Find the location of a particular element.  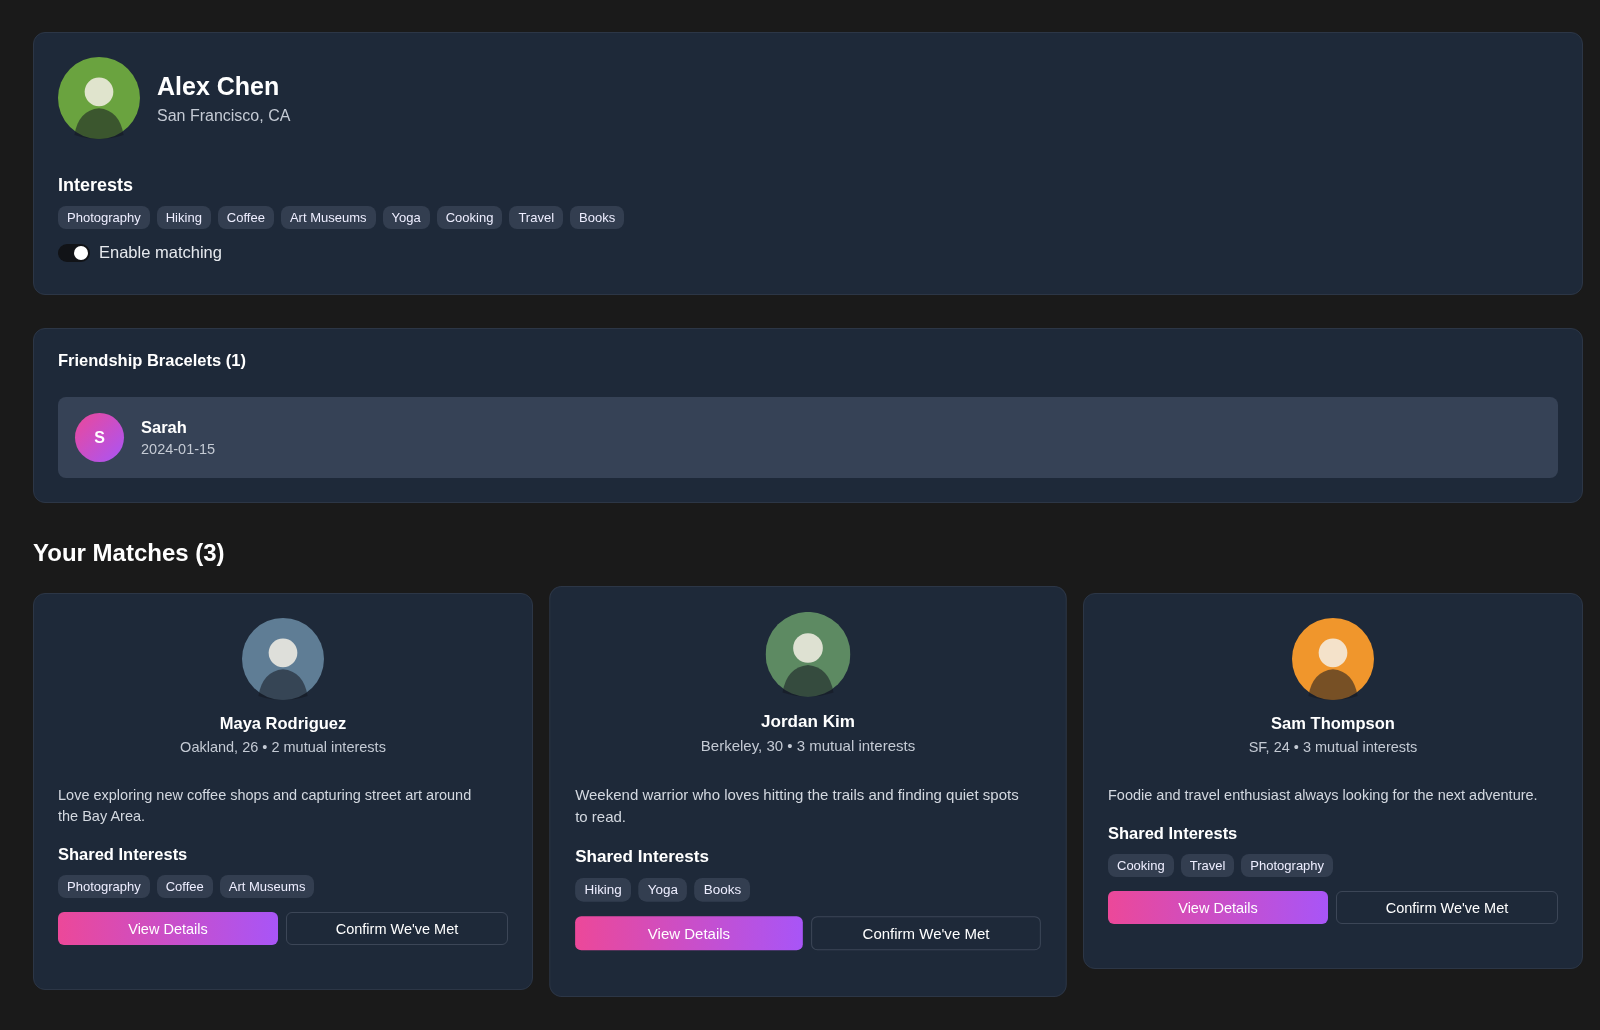

section-heading: Friendship Bracelets (1) is located at coordinates (152, 360).